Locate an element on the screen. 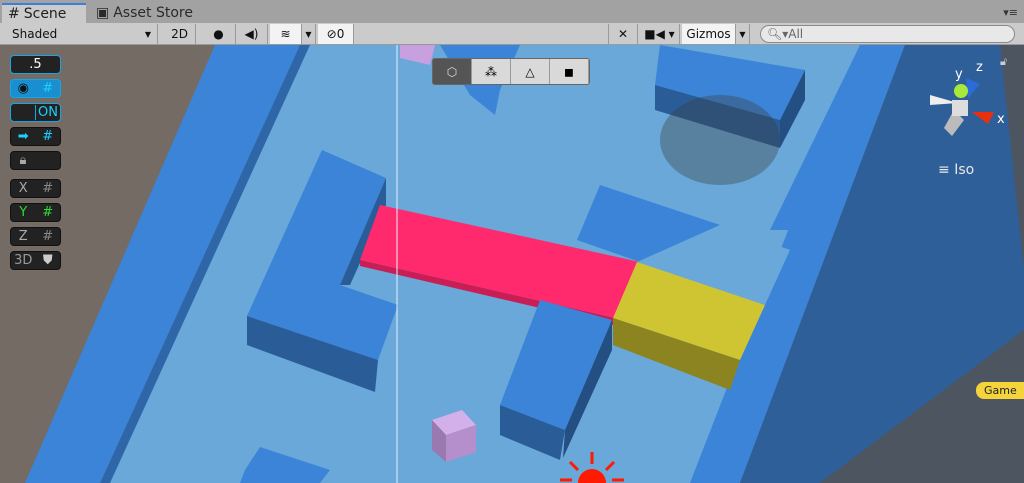 This screenshot has height=483, width=1024. game-object-label: Game is located at coordinates (1000, 390).